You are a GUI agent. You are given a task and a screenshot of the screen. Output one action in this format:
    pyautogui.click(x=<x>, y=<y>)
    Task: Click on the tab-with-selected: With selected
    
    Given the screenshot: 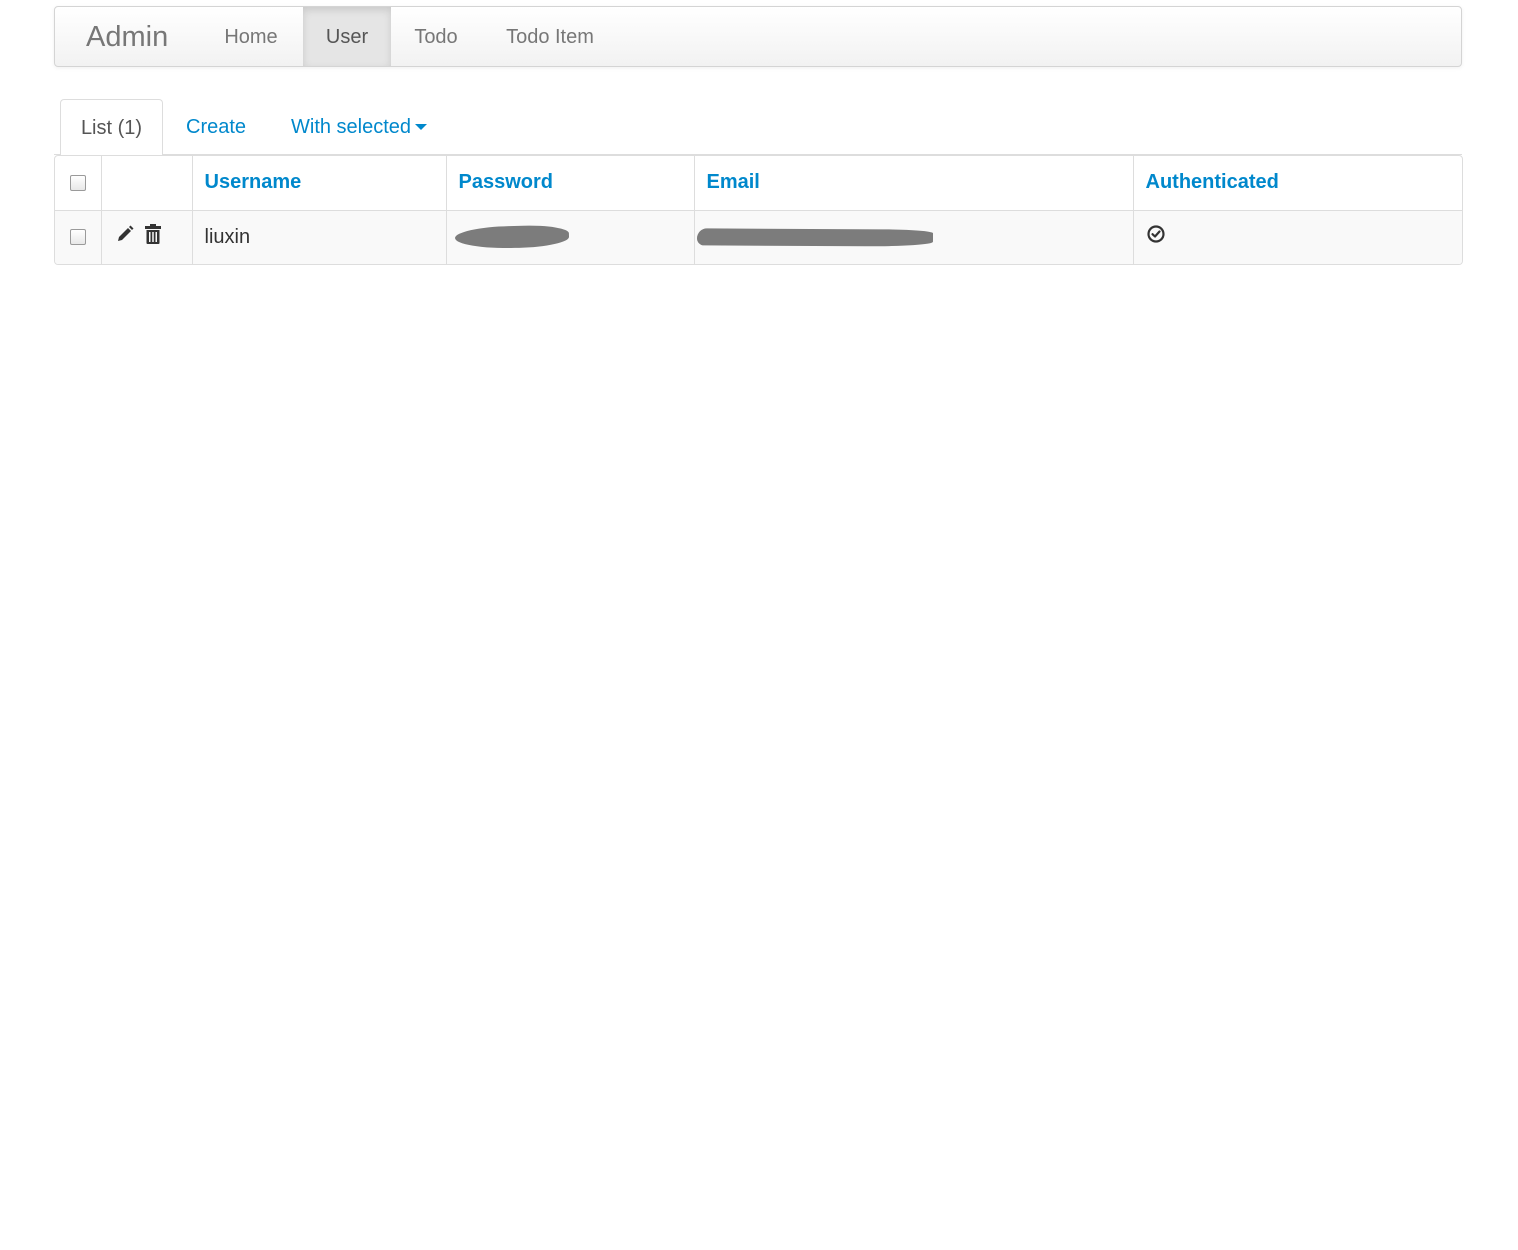 What is the action you would take?
    pyautogui.click(x=359, y=127)
    